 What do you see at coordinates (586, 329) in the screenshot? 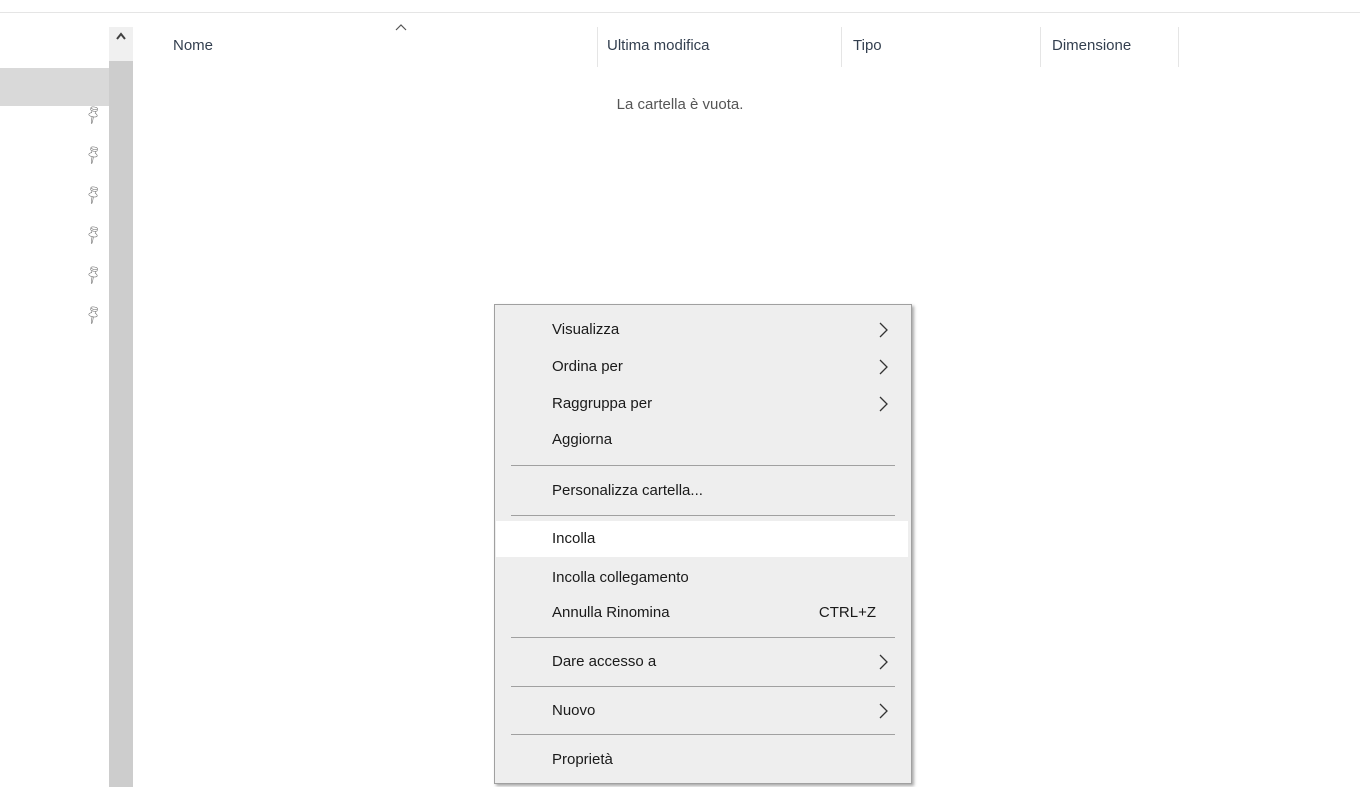
I see `menu-item-label: Visualizza` at bounding box center [586, 329].